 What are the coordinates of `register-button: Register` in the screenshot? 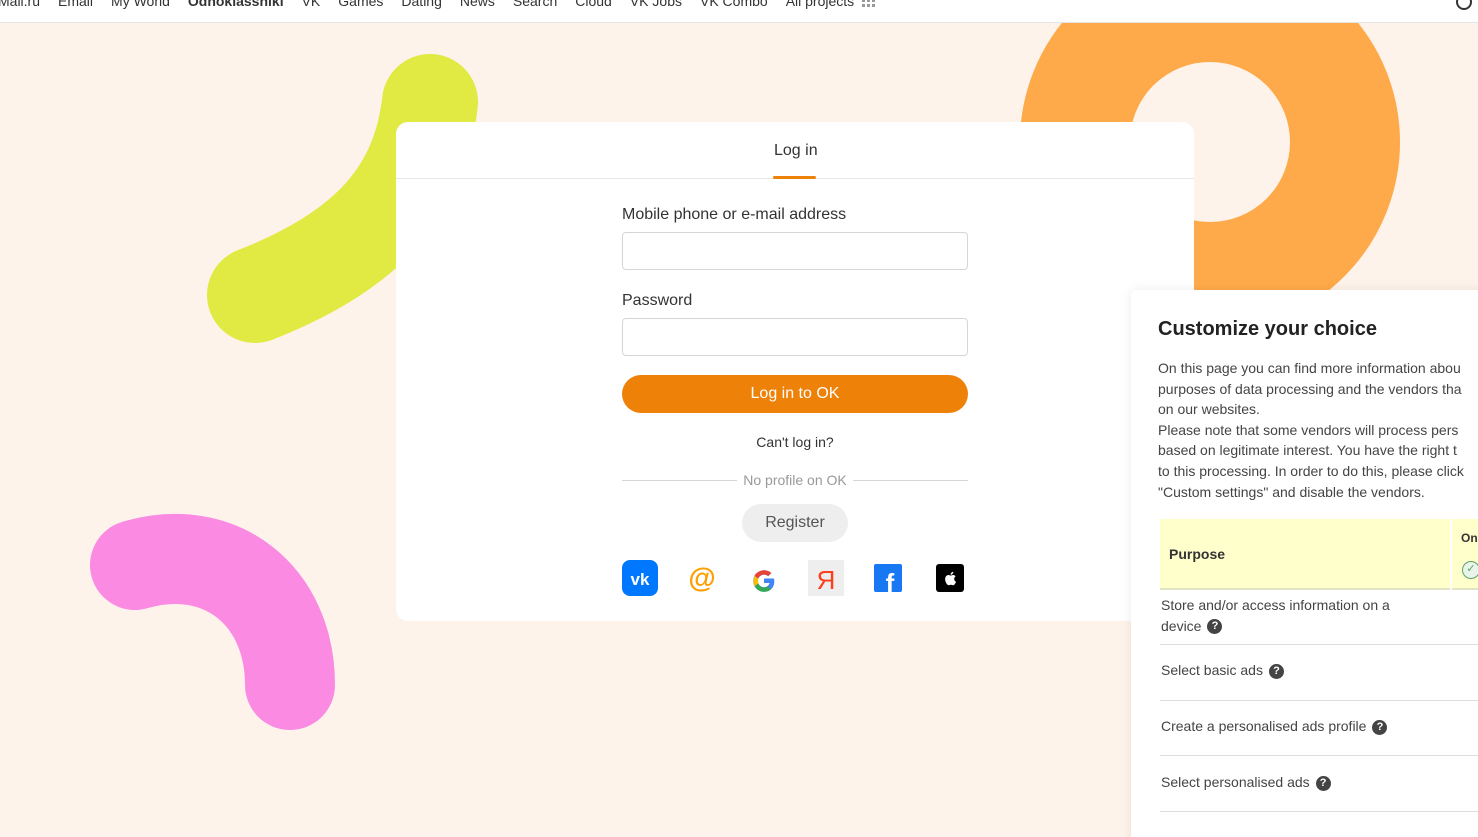 It's located at (795, 523).